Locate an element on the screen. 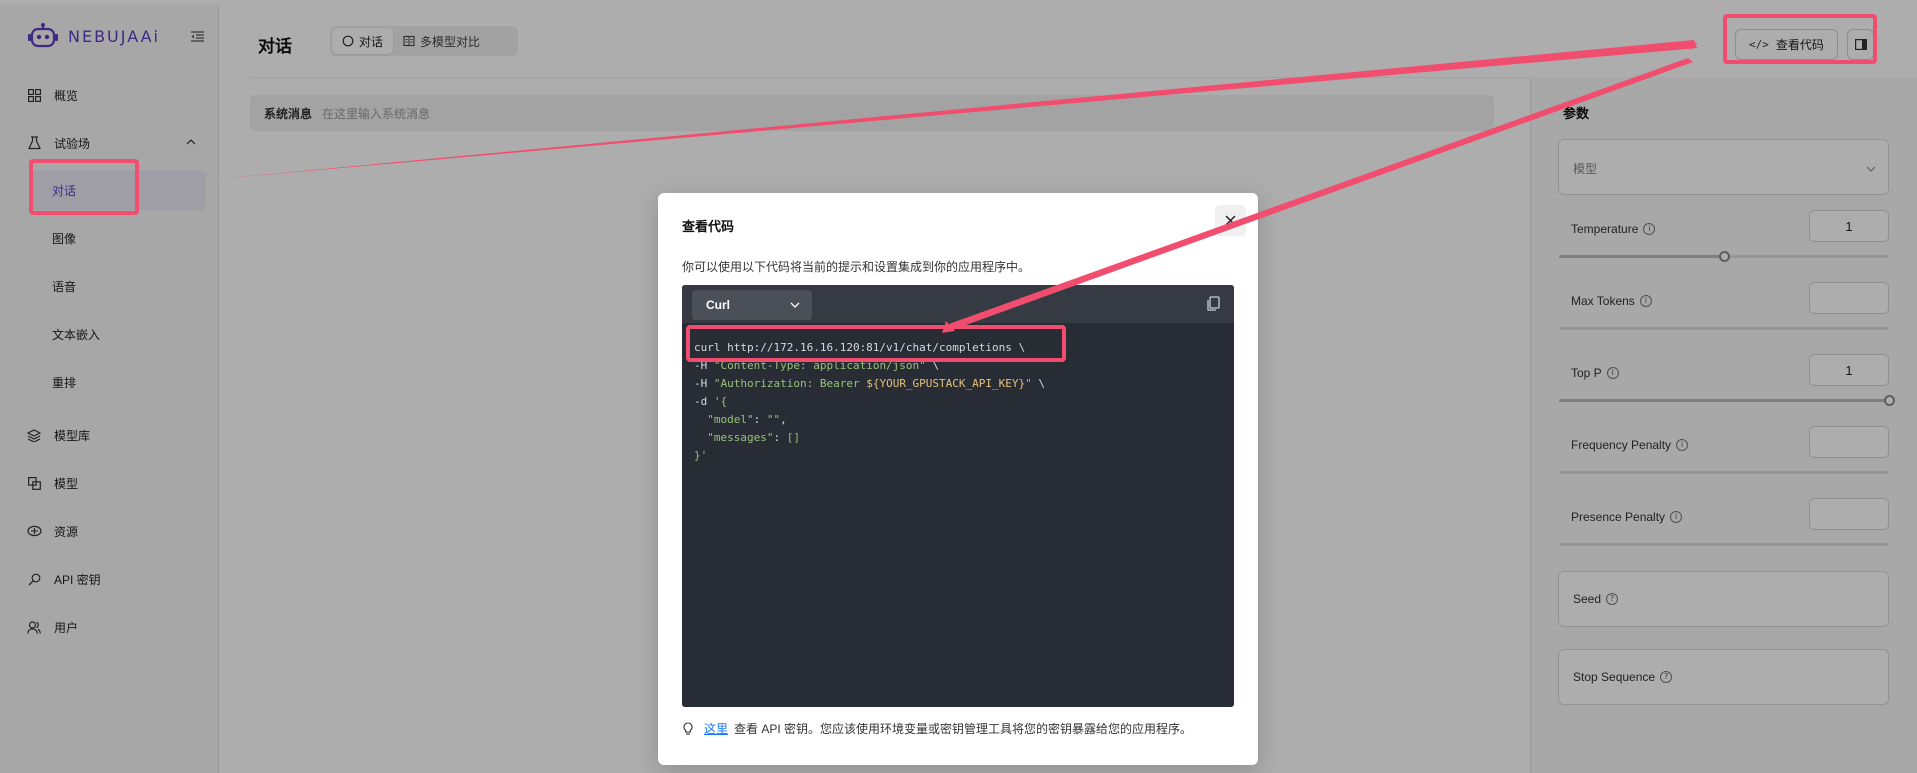 This screenshot has height=773, width=1917. code-variable: ${YOUR_GPUSTACK_API_KEY} is located at coordinates (946, 383).